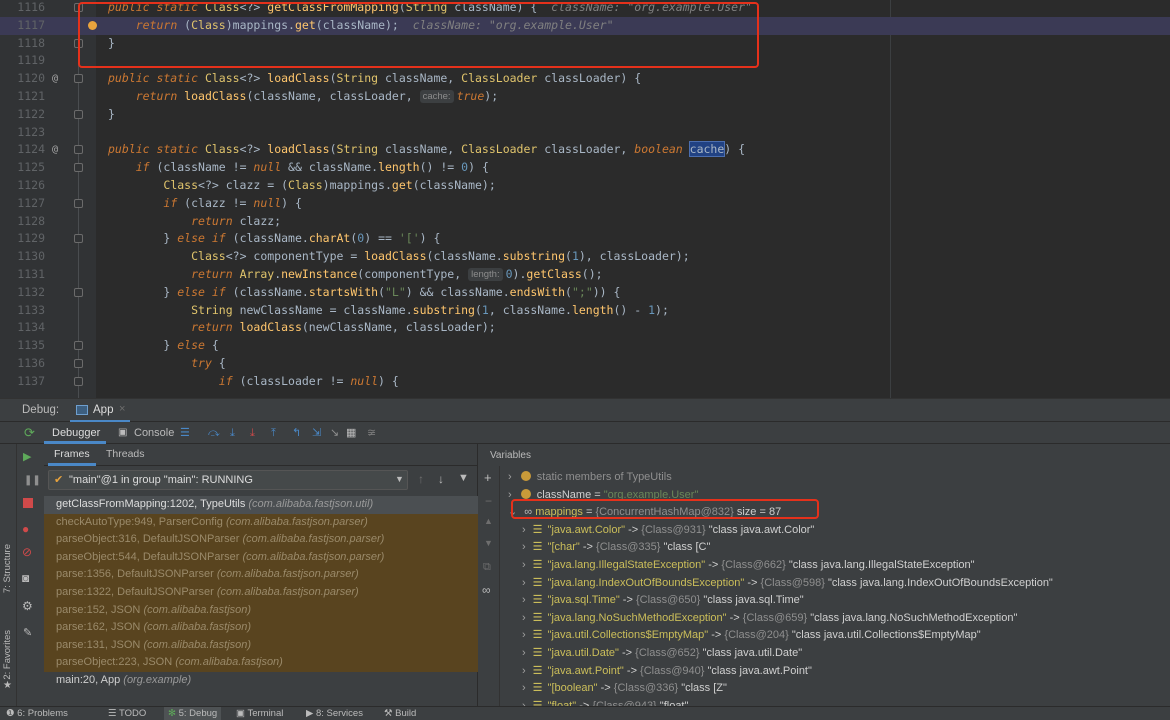 This screenshot has height=720, width=1170. Describe the element at coordinates (624, 689) in the screenshot. I see `map-entry-row: › ☰ "[boolean" -> {Class@336} "class [Z"` at that location.